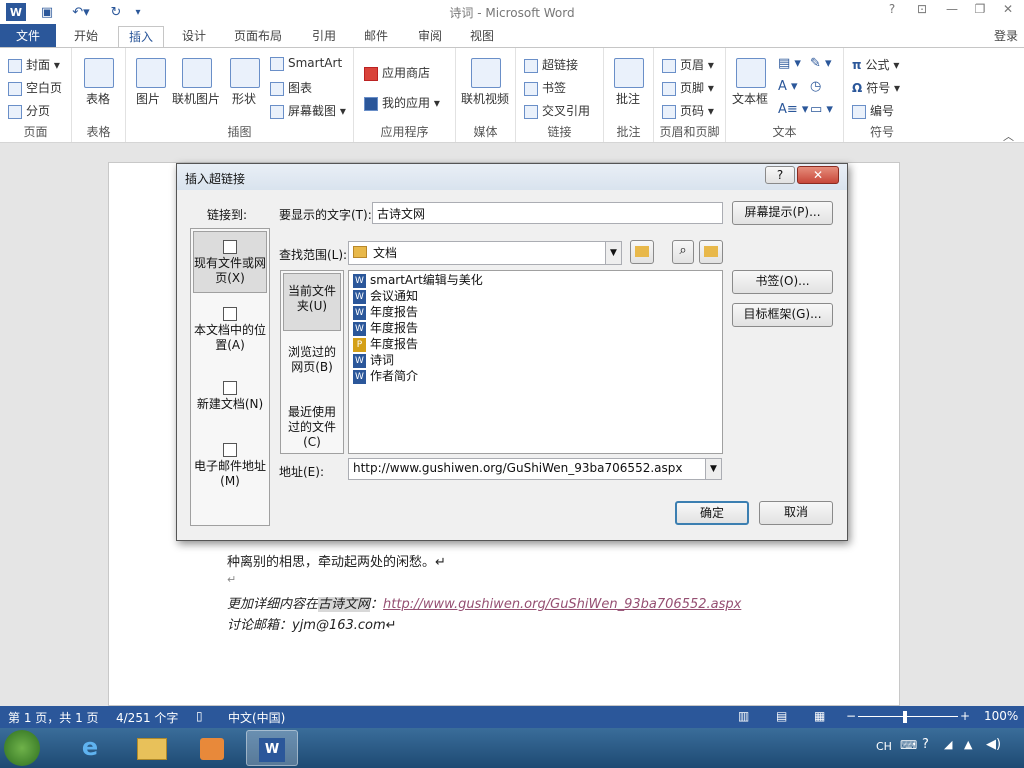 This screenshot has height=768, width=1024. Describe the element at coordinates (780, 175) in the screenshot. I see `dialog-help-button: ?` at that location.